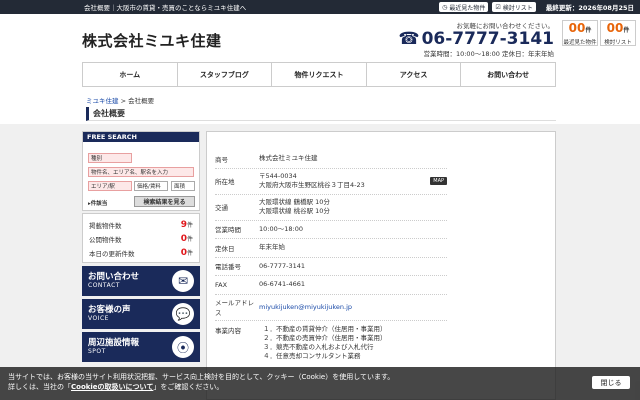 Image resolution: width=640 pixels, height=400 pixels. I want to click on main-nav: ホーム スタッフブログ 物件リクエスト アクセス お問い合わせ, so click(319, 74).